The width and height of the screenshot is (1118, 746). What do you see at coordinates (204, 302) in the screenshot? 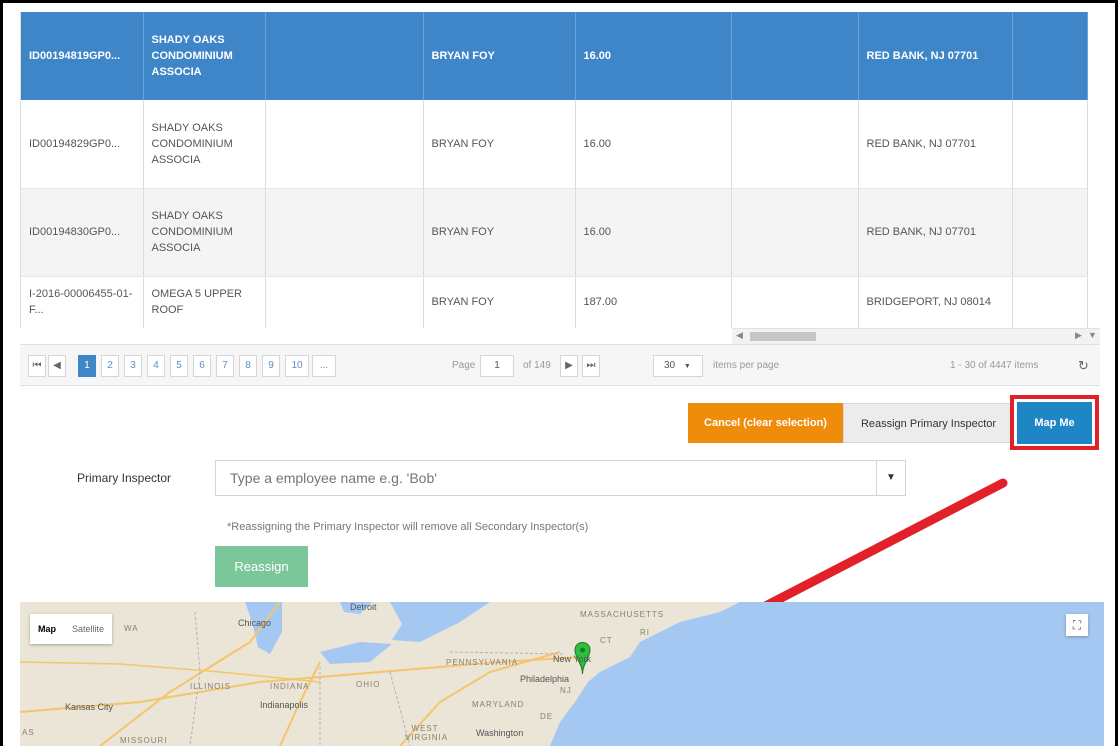
I see `table-cell: OMEGA 5 UPPER ROOF` at bounding box center [204, 302].